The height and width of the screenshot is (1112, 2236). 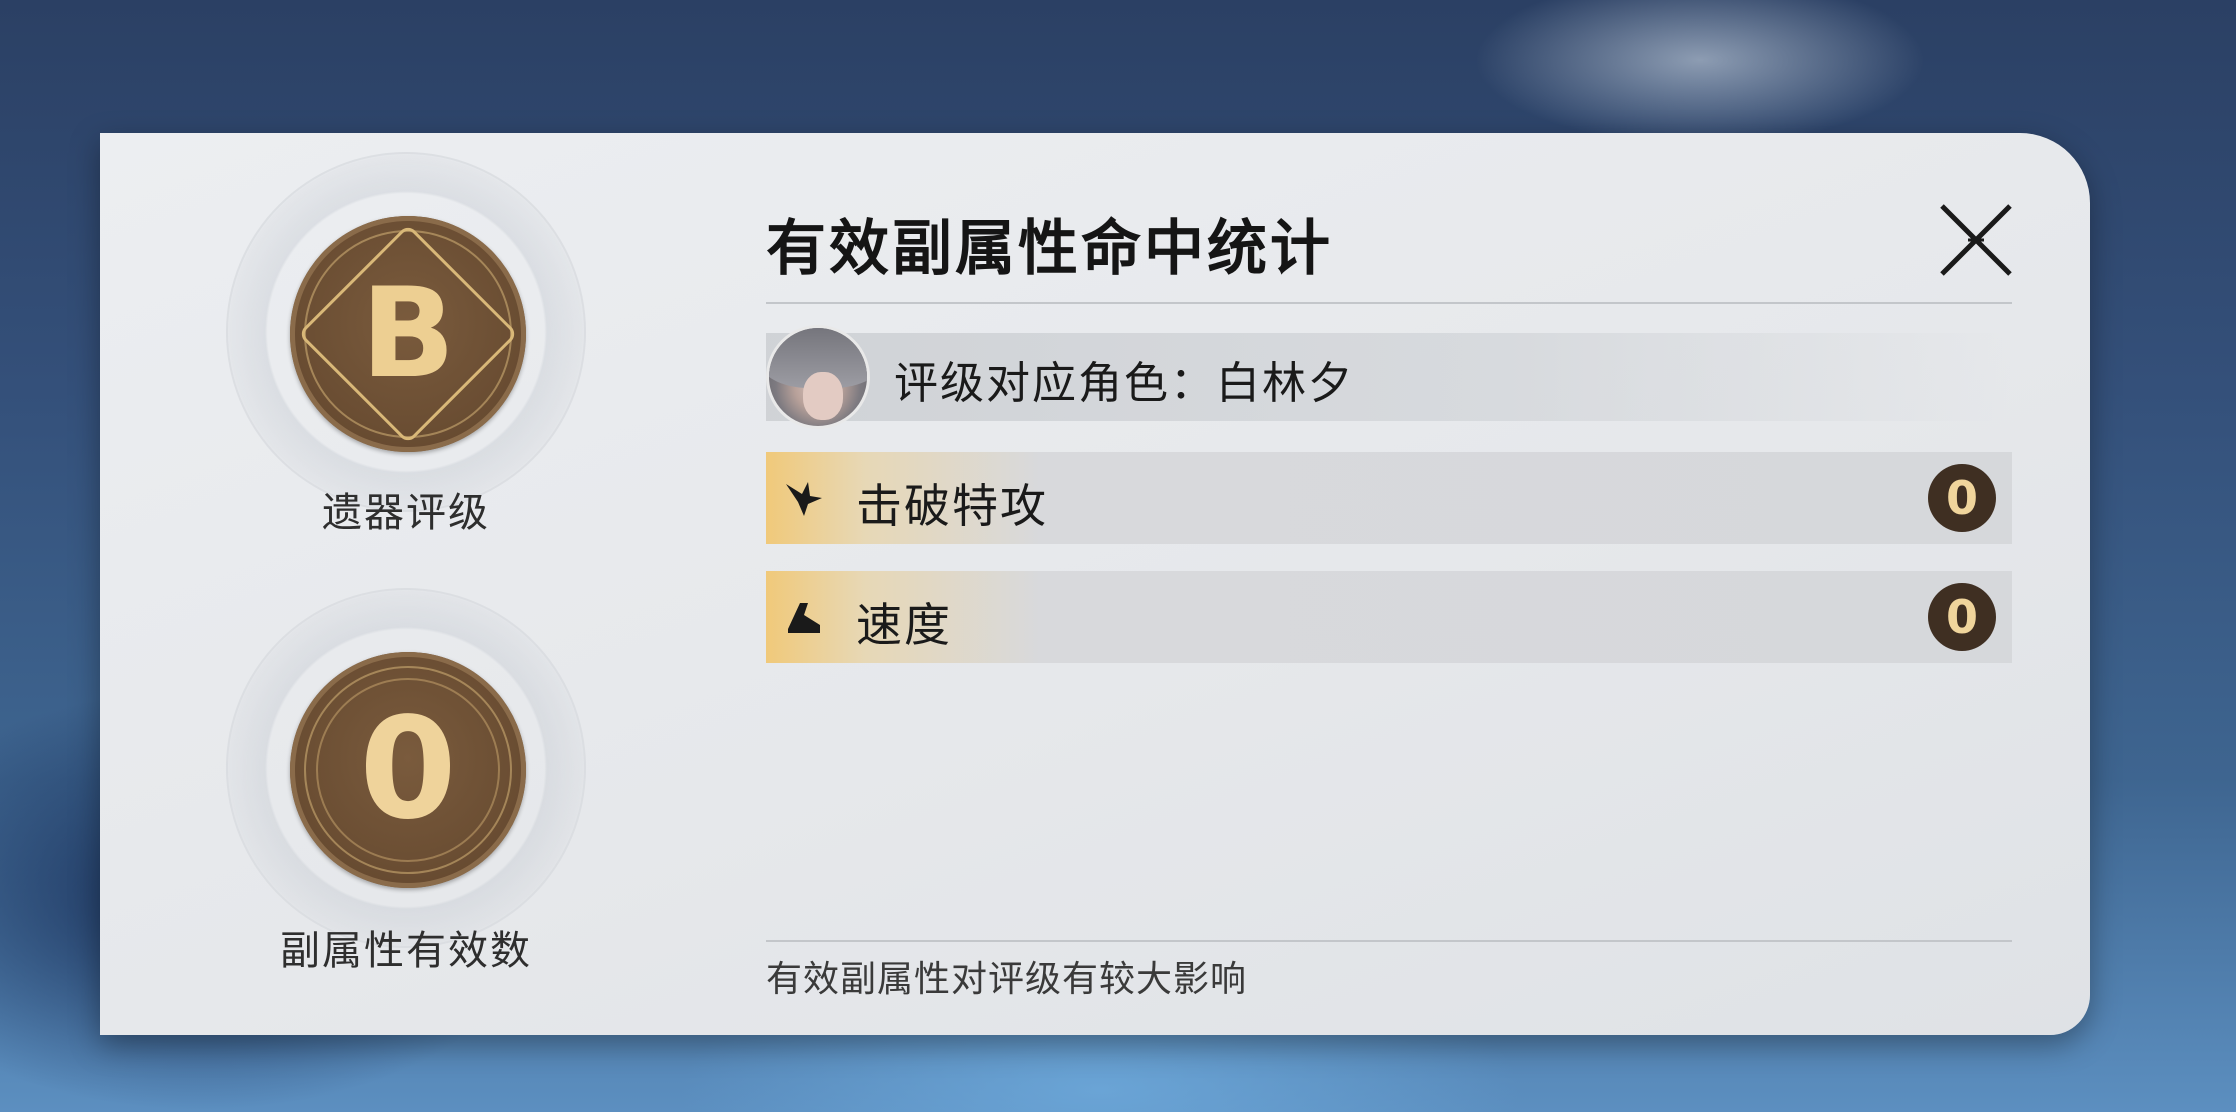 I want to click on title-divider, so click(x=1389, y=303).